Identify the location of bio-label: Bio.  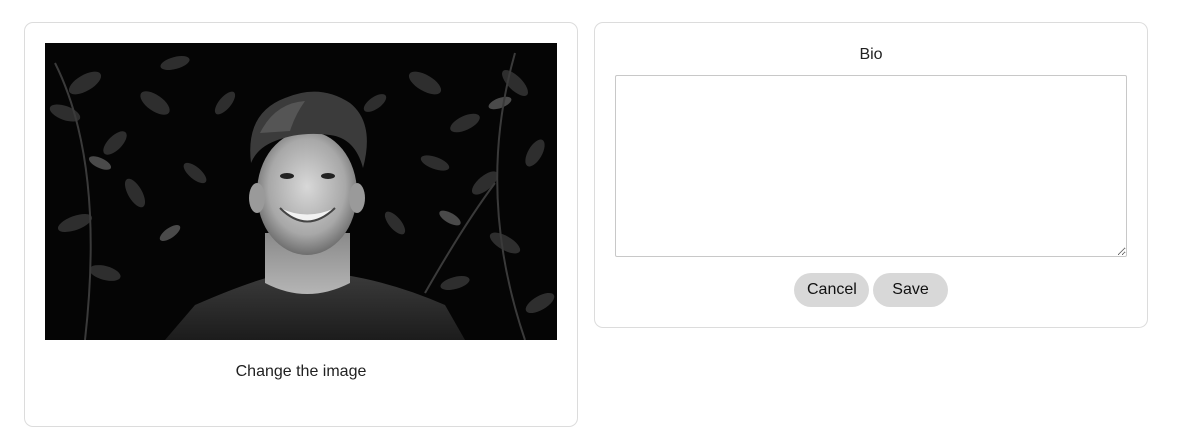
(871, 54).